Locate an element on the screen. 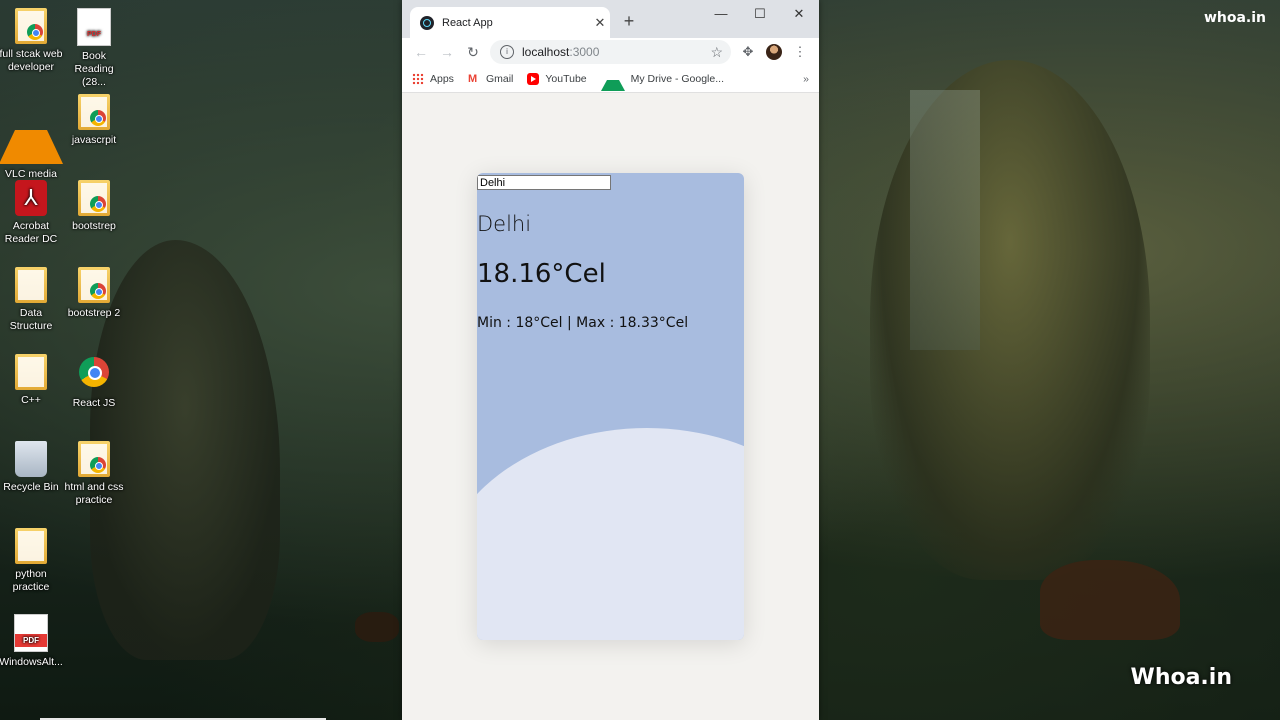  back-arrow-icon: ← is located at coordinates (421, 52).